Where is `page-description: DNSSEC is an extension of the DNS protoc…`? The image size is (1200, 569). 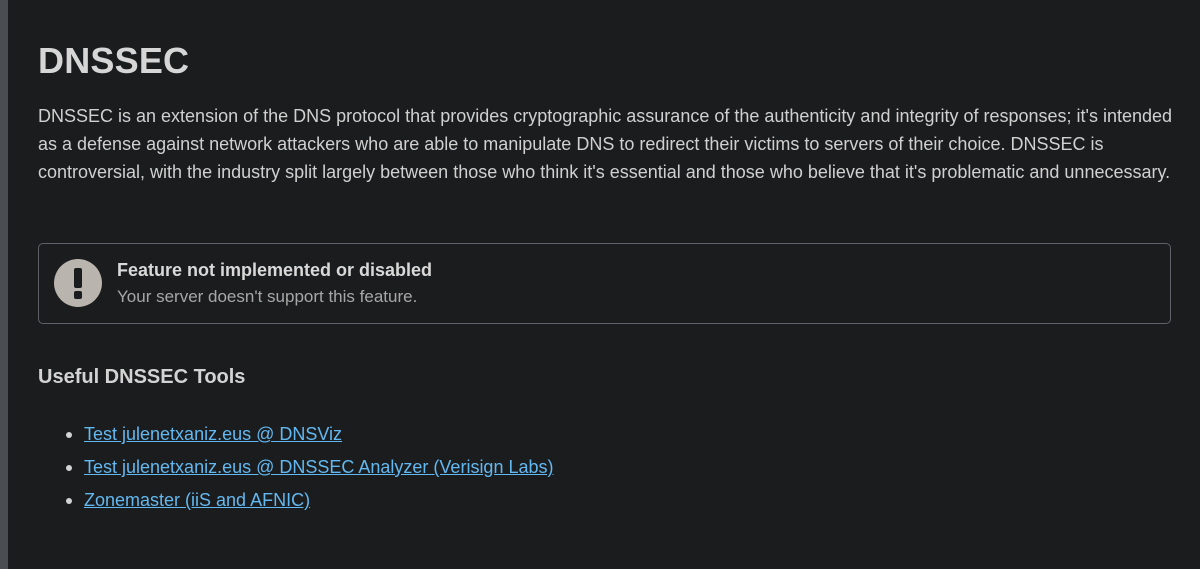
page-description: DNSSEC is an extension of the DNS protoc… is located at coordinates (605, 144).